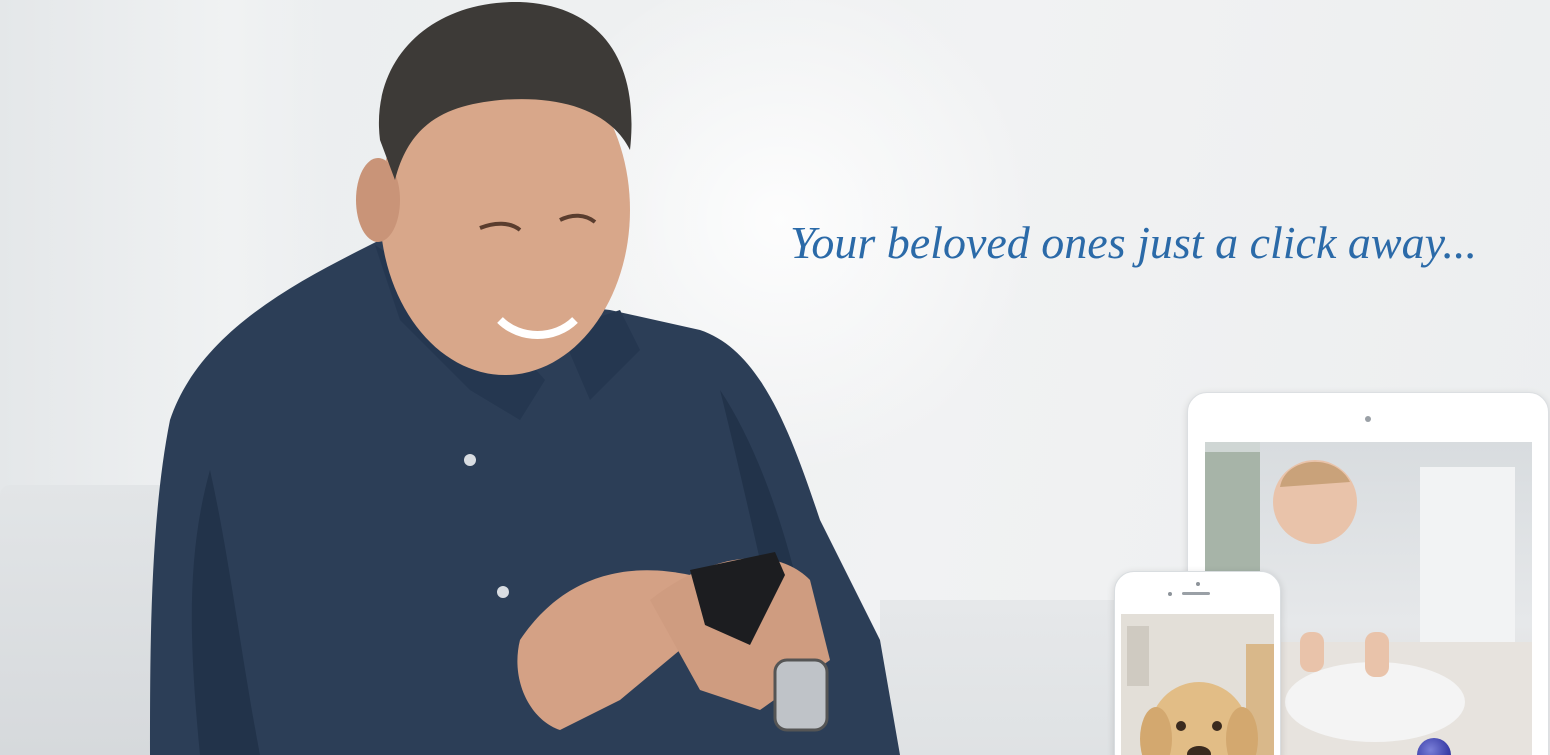 The width and height of the screenshot is (1550, 755). I want to click on phone-camera-icon, so click(1198, 584).